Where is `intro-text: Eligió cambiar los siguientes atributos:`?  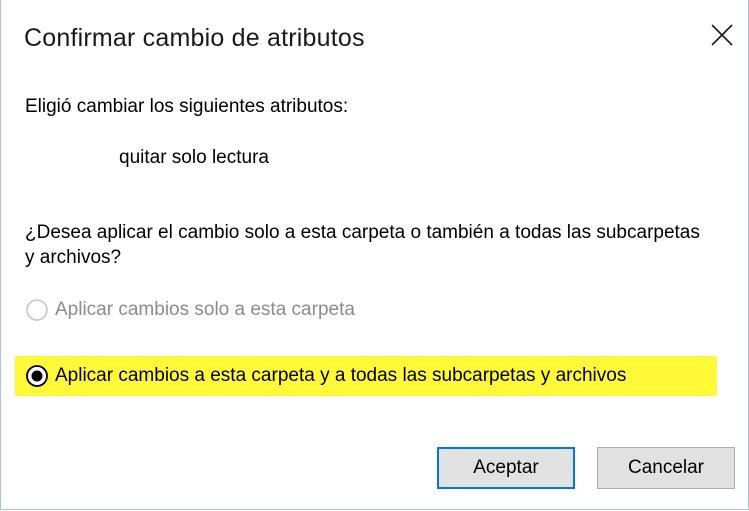 intro-text: Eligió cambiar los siguientes atributos: is located at coordinates (187, 106).